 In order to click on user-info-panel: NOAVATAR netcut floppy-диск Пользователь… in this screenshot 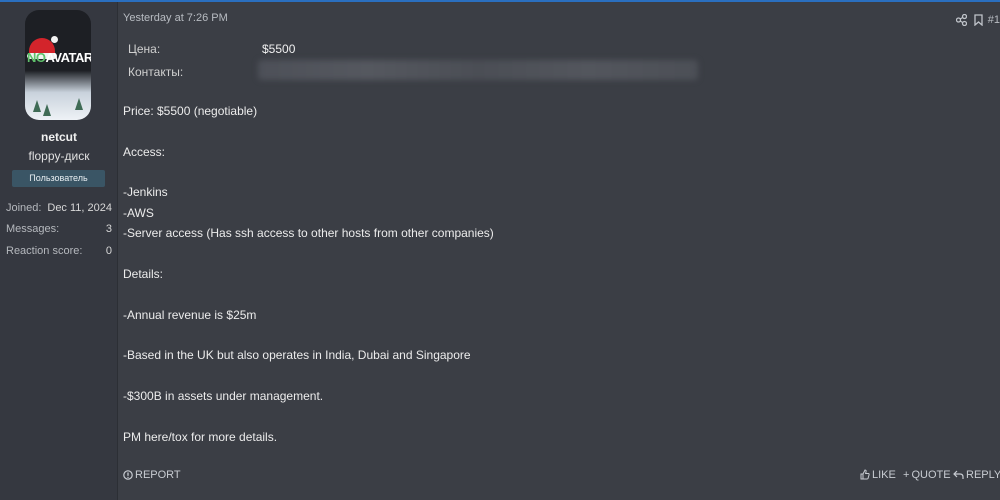, I will do `click(59, 251)`.